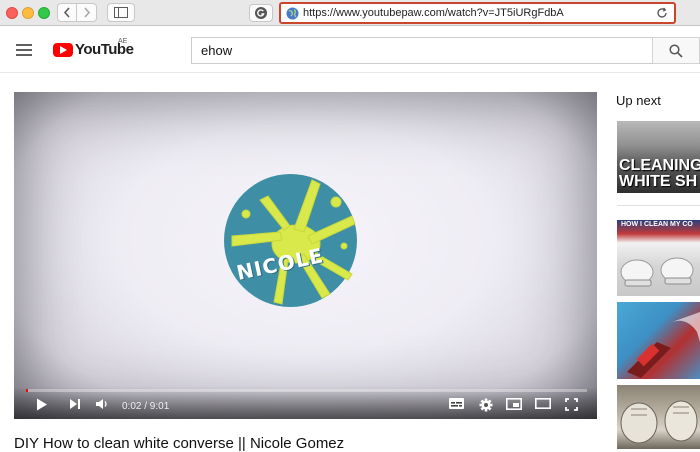 Image resolution: width=700 pixels, height=452 pixels. Describe the element at coordinates (12, 13) in the screenshot. I see `close-window-button` at that location.